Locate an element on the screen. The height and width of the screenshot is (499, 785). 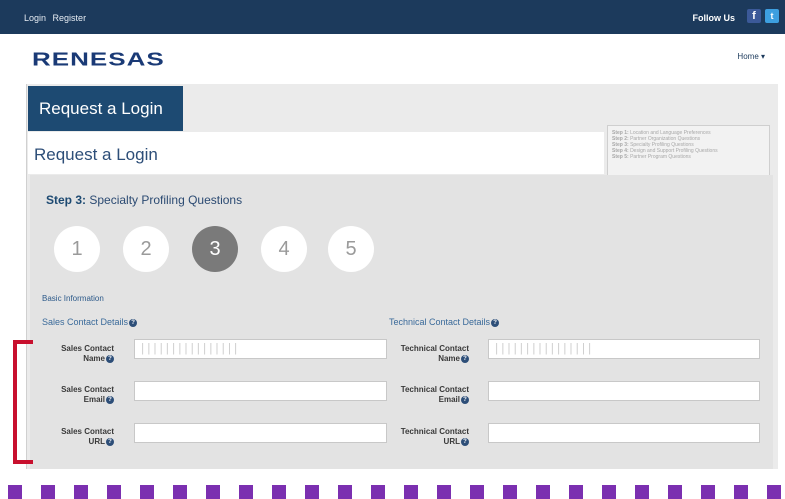
step-circle-5: 5 is located at coordinates (351, 249).